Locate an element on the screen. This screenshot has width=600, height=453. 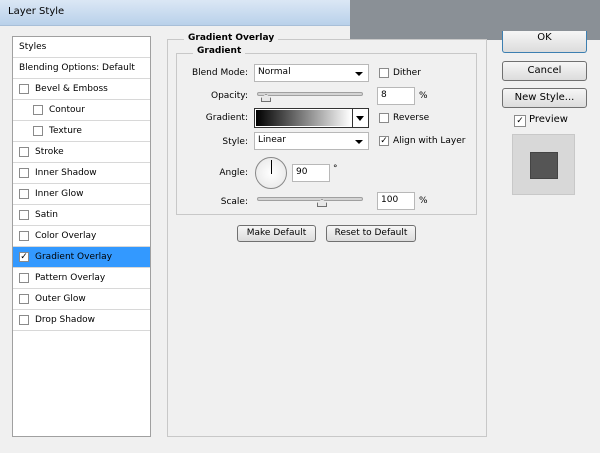
gradient-preview is located at coordinates (303, 118).